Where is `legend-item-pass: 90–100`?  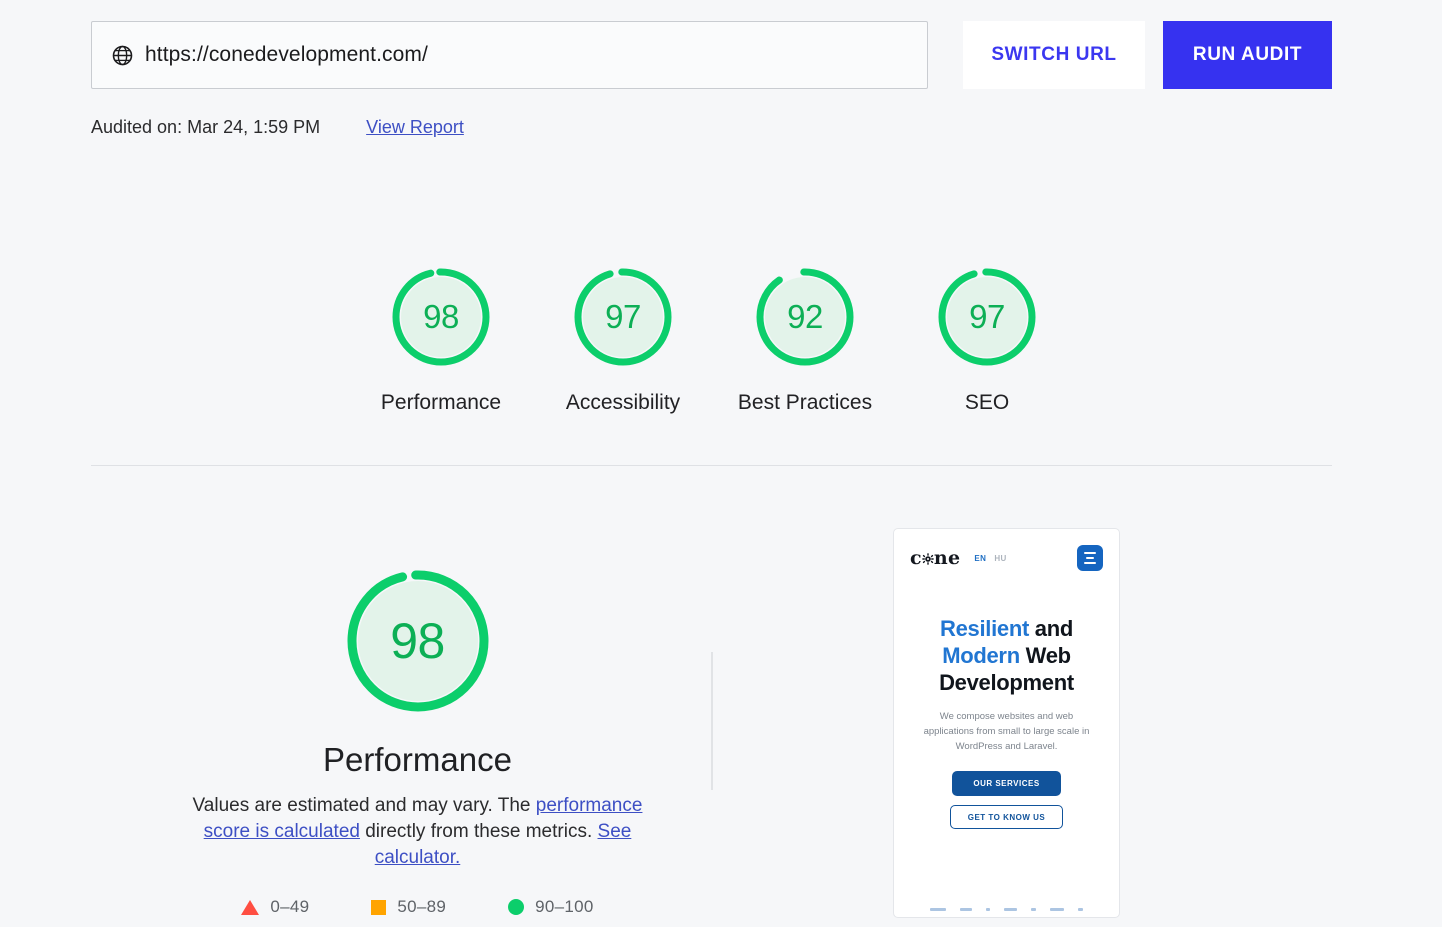 legend-item-pass: 90–100 is located at coordinates (551, 907).